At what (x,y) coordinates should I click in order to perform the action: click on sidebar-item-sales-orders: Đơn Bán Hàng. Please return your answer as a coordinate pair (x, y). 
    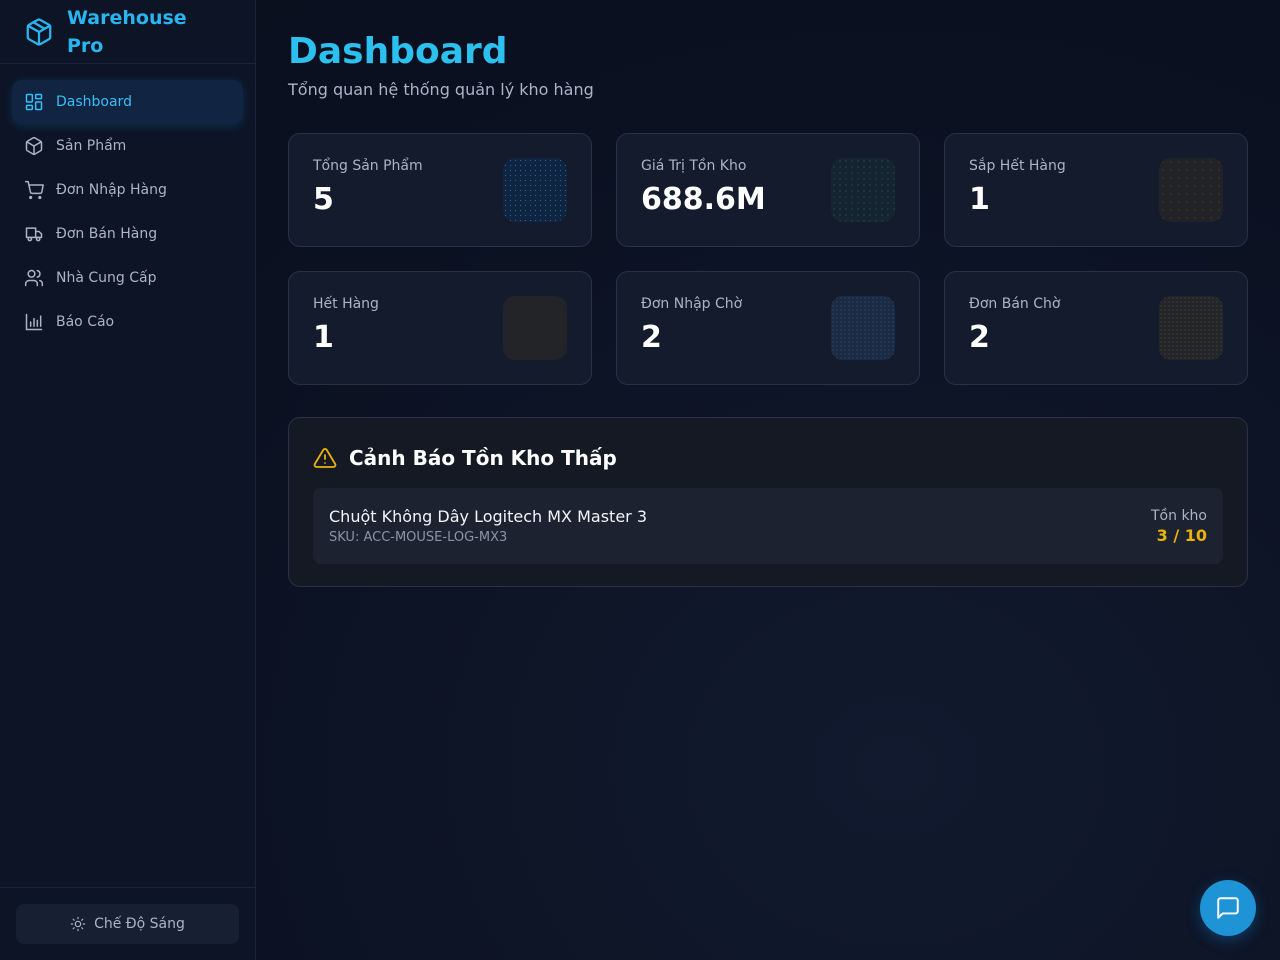
    Looking at the image, I should click on (127, 234).